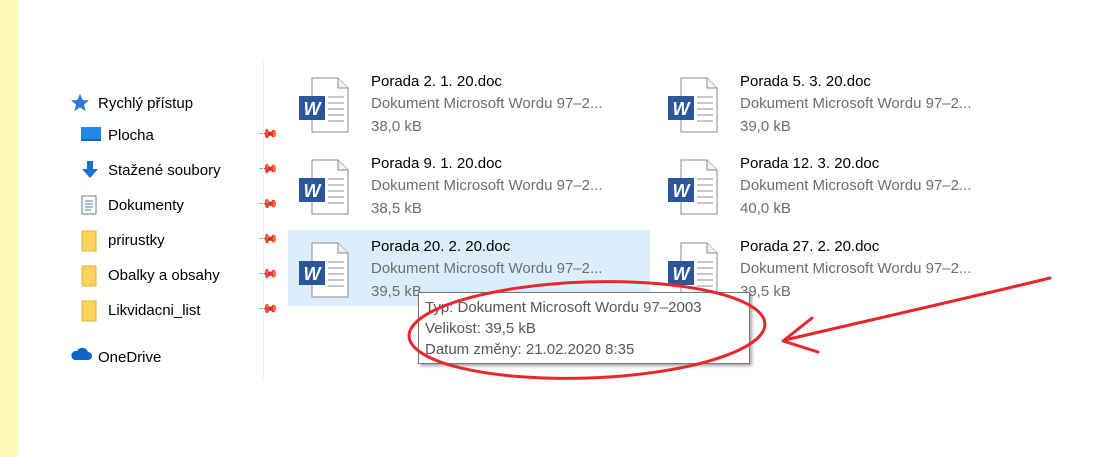 The width and height of the screenshot is (1117, 457). I want to click on nav-item-label: Rychlý přístup, so click(146, 103).